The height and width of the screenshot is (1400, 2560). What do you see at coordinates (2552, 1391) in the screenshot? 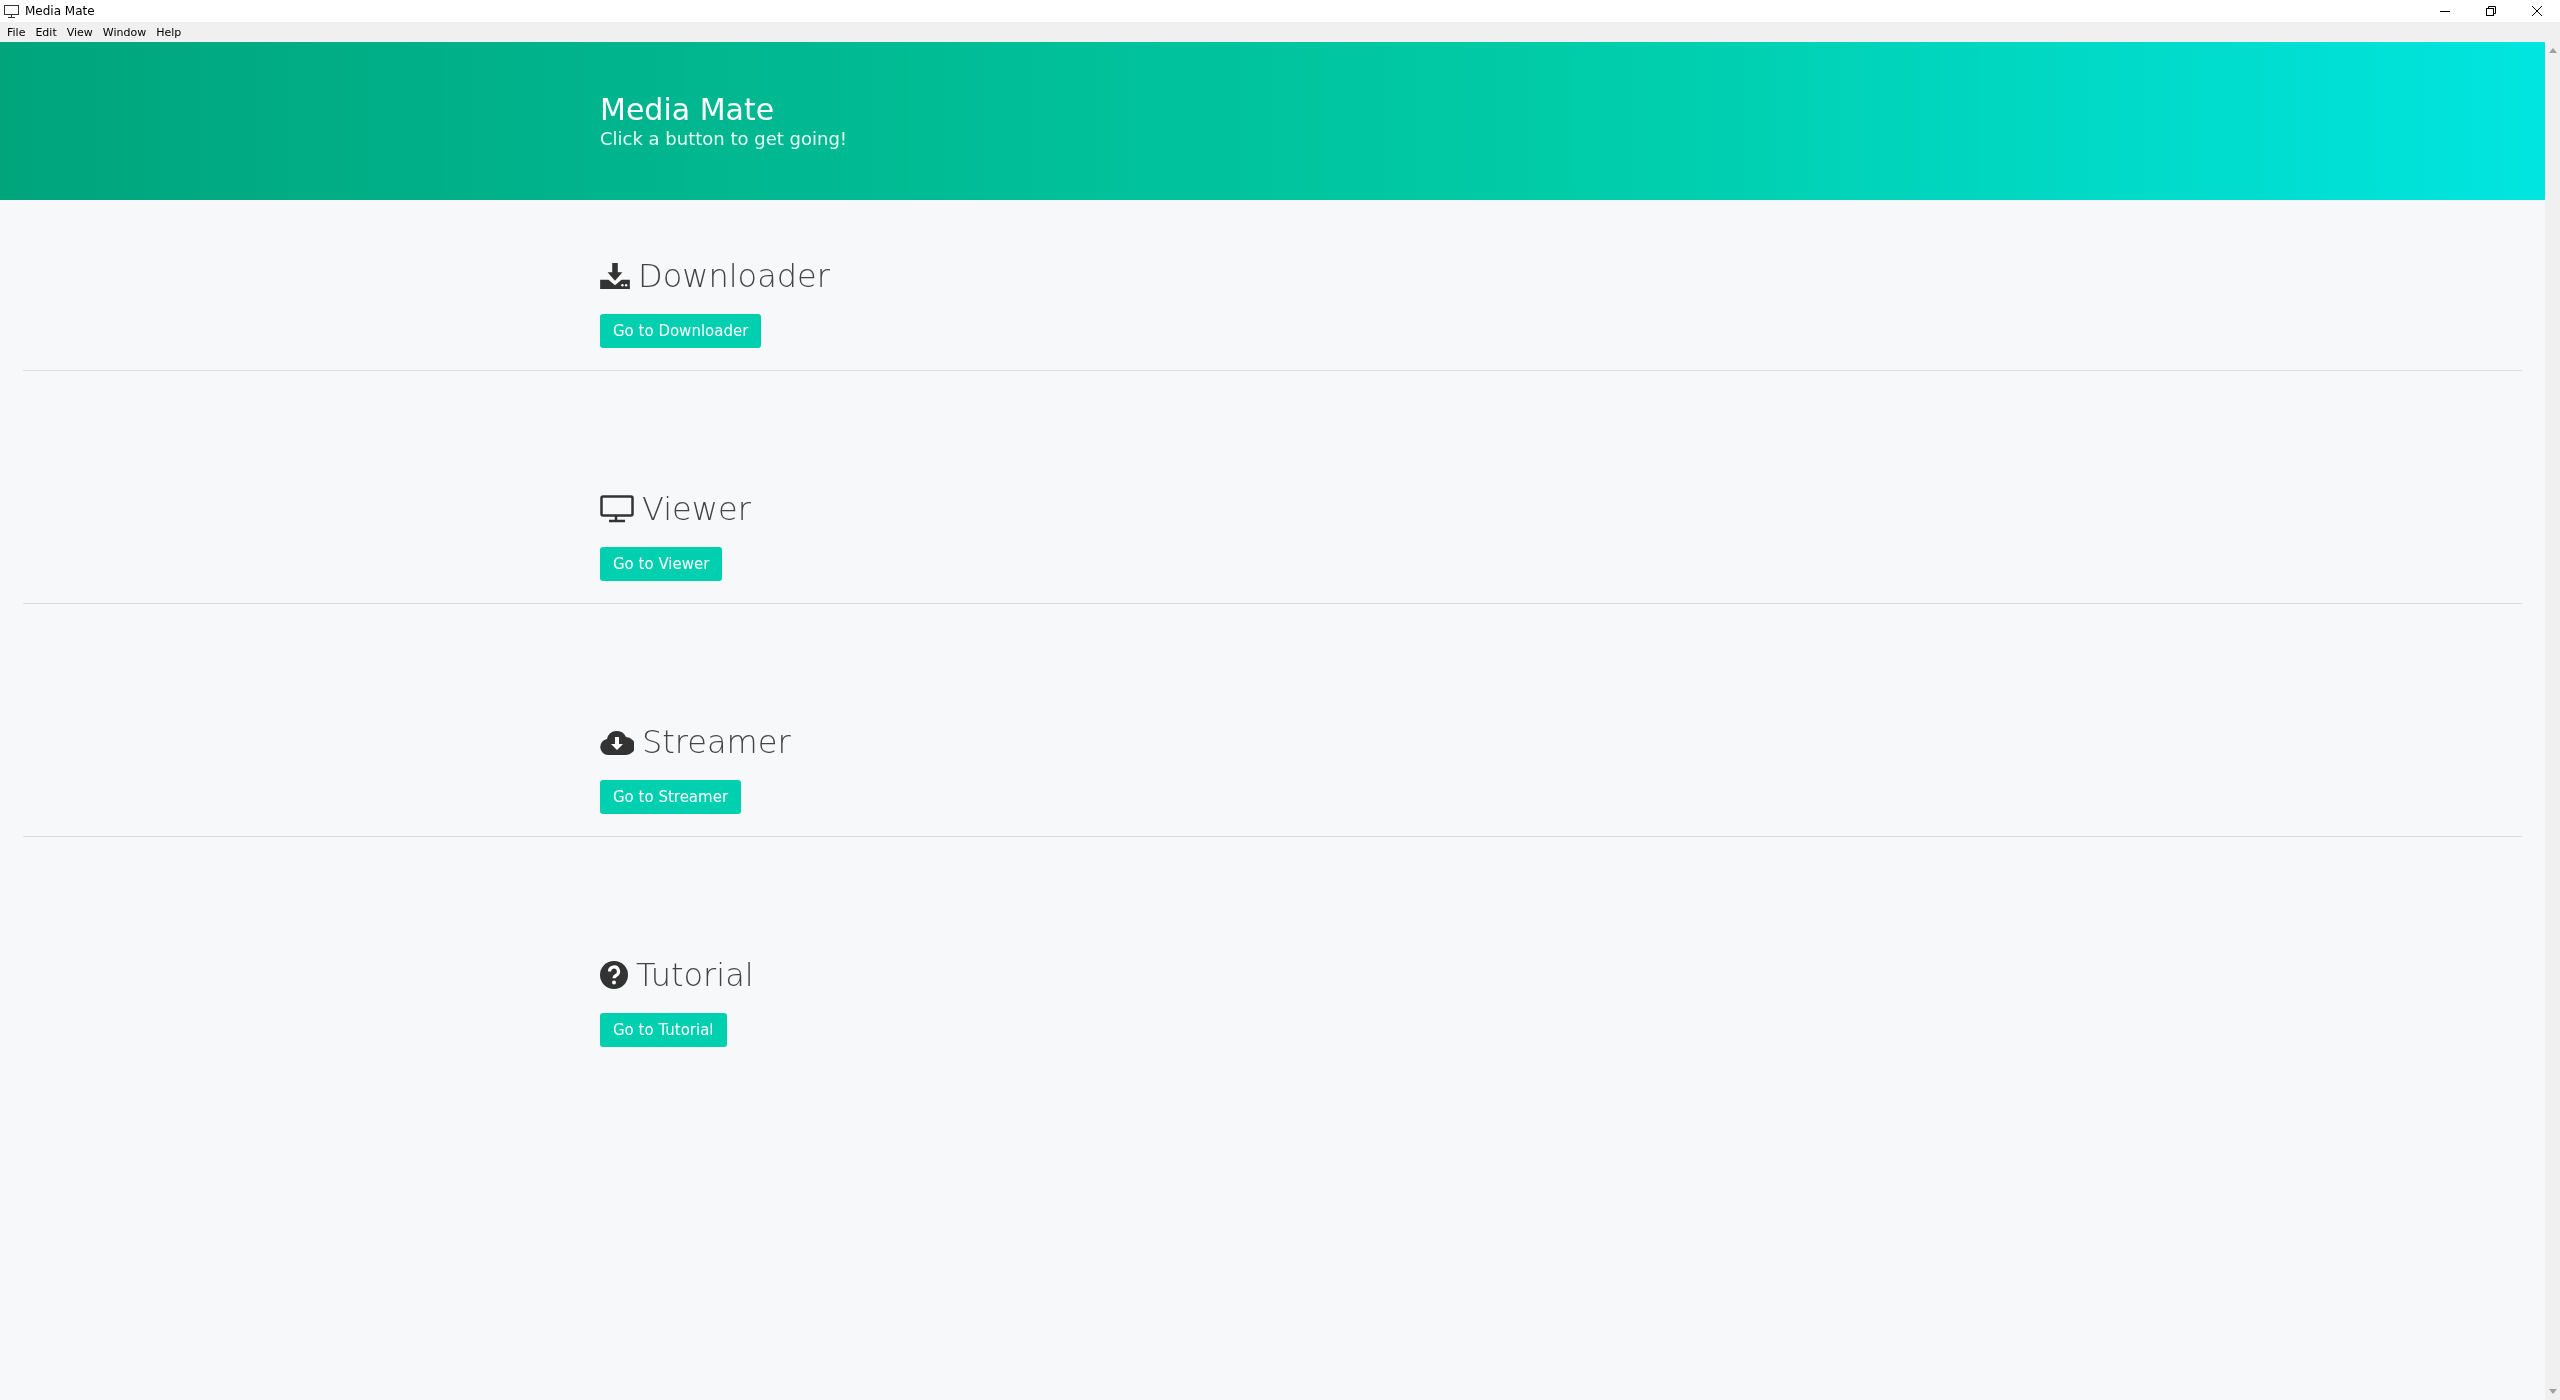
I see `scroll-down-icon` at bounding box center [2552, 1391].